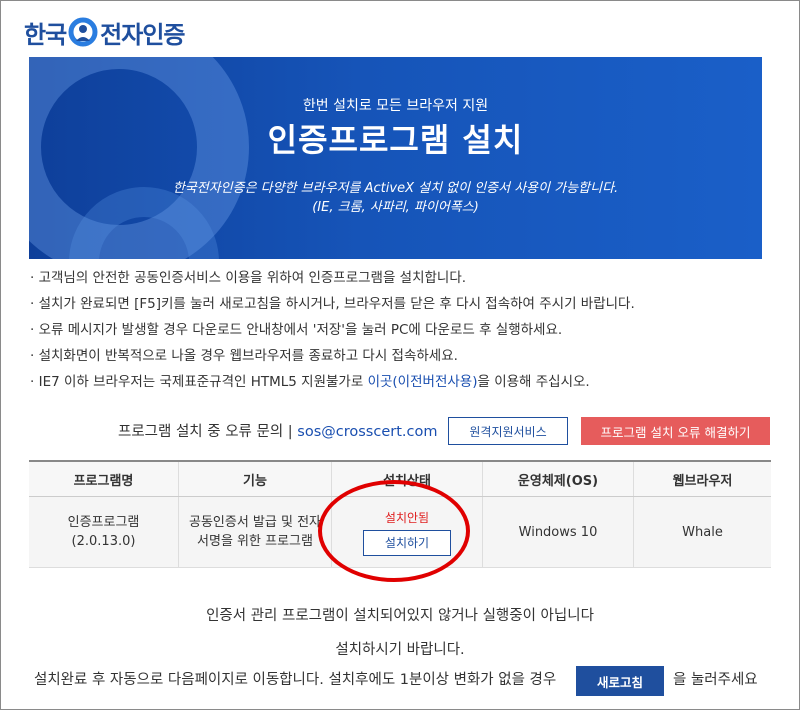 The image size is (800, 710). I want to click on banner-subtitle: 한번 설치로 모든 브라우저 지원, so click(395, 106).